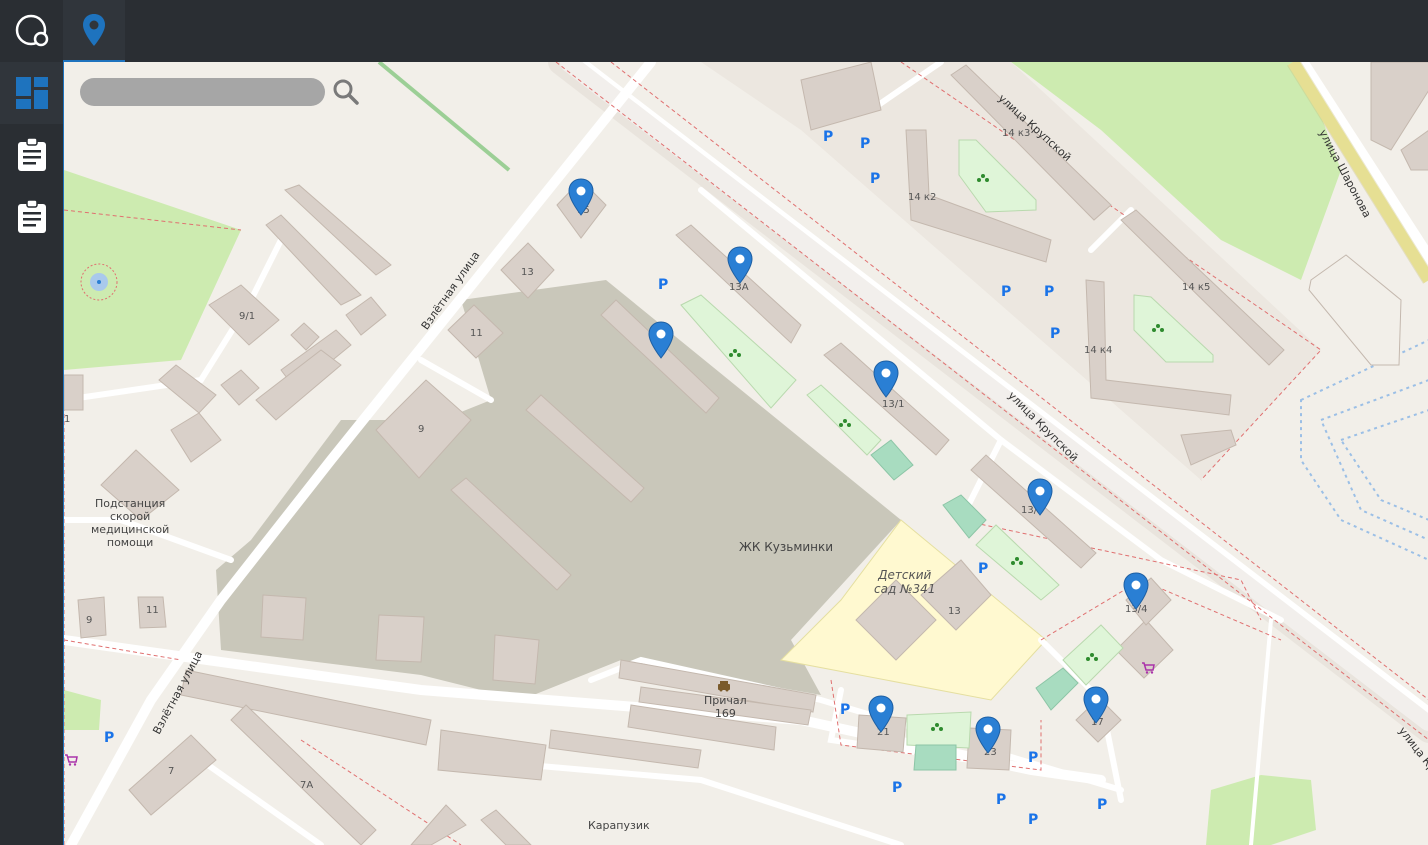 The image size is (1428, 845). I want to click on sidebar, so click(31, 453).